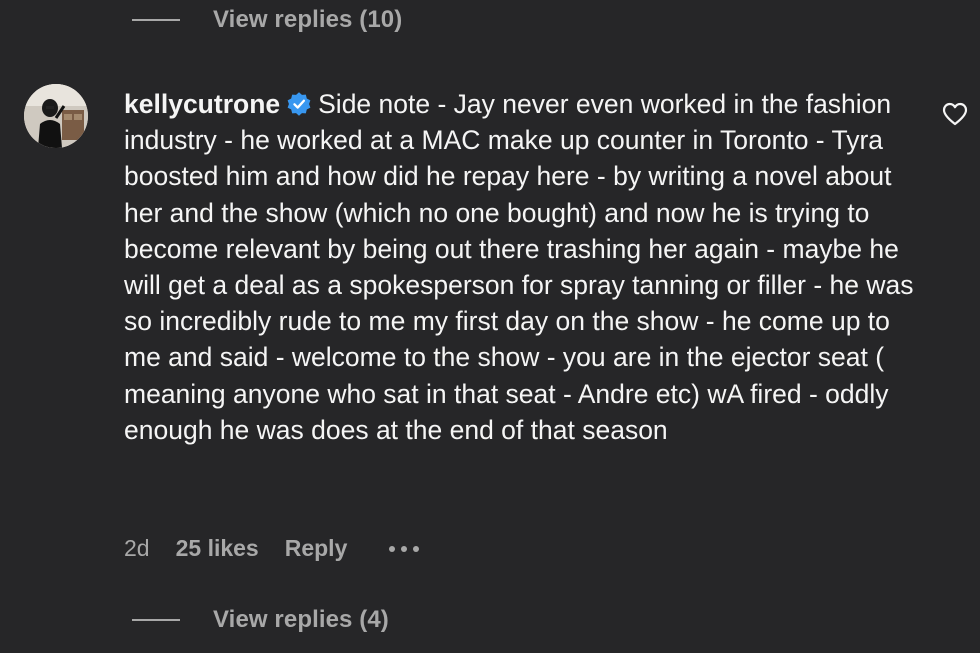  I want to click on more-horizontal-icon, so click(404, 549).